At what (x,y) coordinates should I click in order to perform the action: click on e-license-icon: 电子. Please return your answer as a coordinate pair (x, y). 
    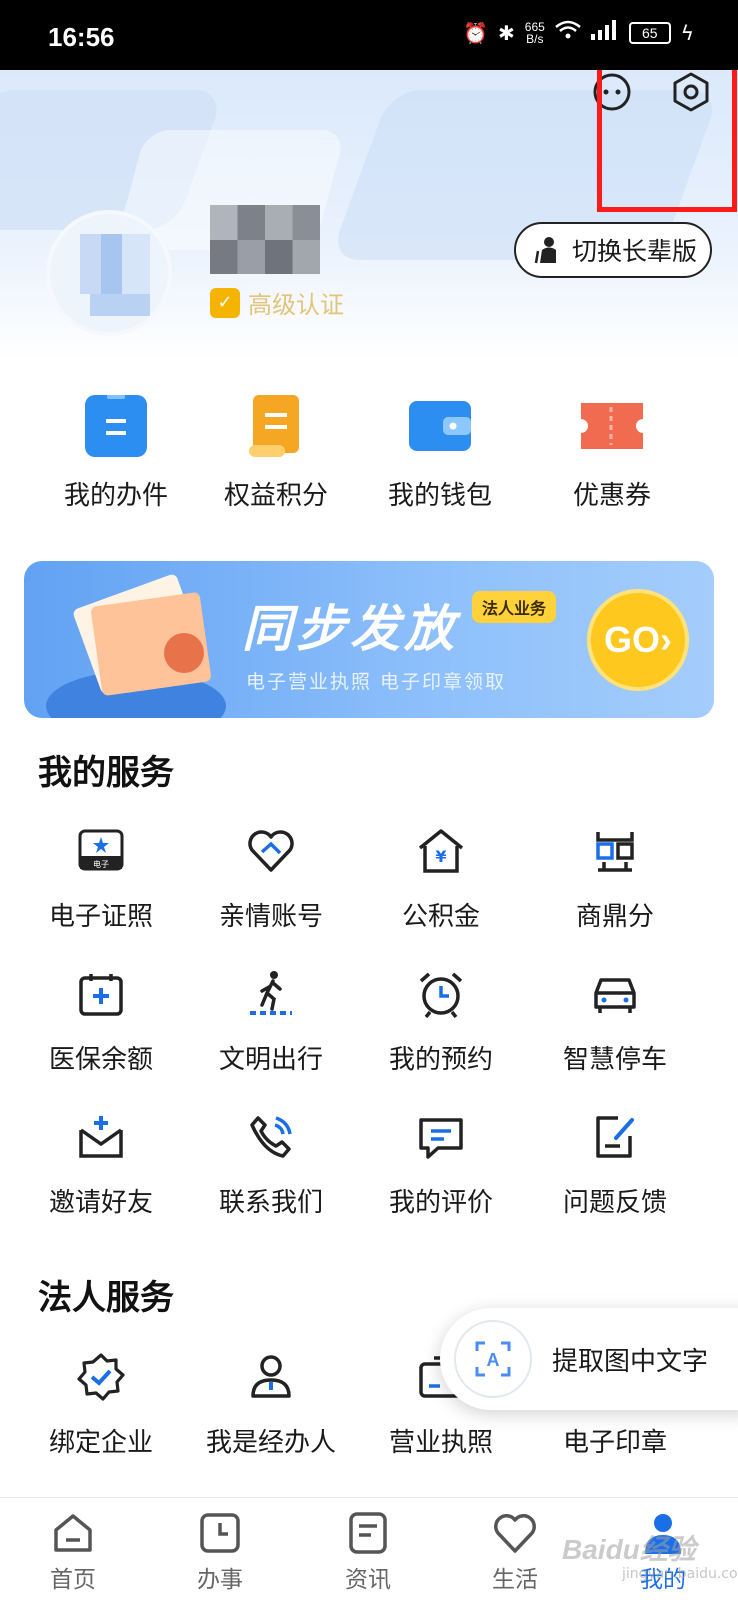
    Looking at the image, I should click on (101, 851).